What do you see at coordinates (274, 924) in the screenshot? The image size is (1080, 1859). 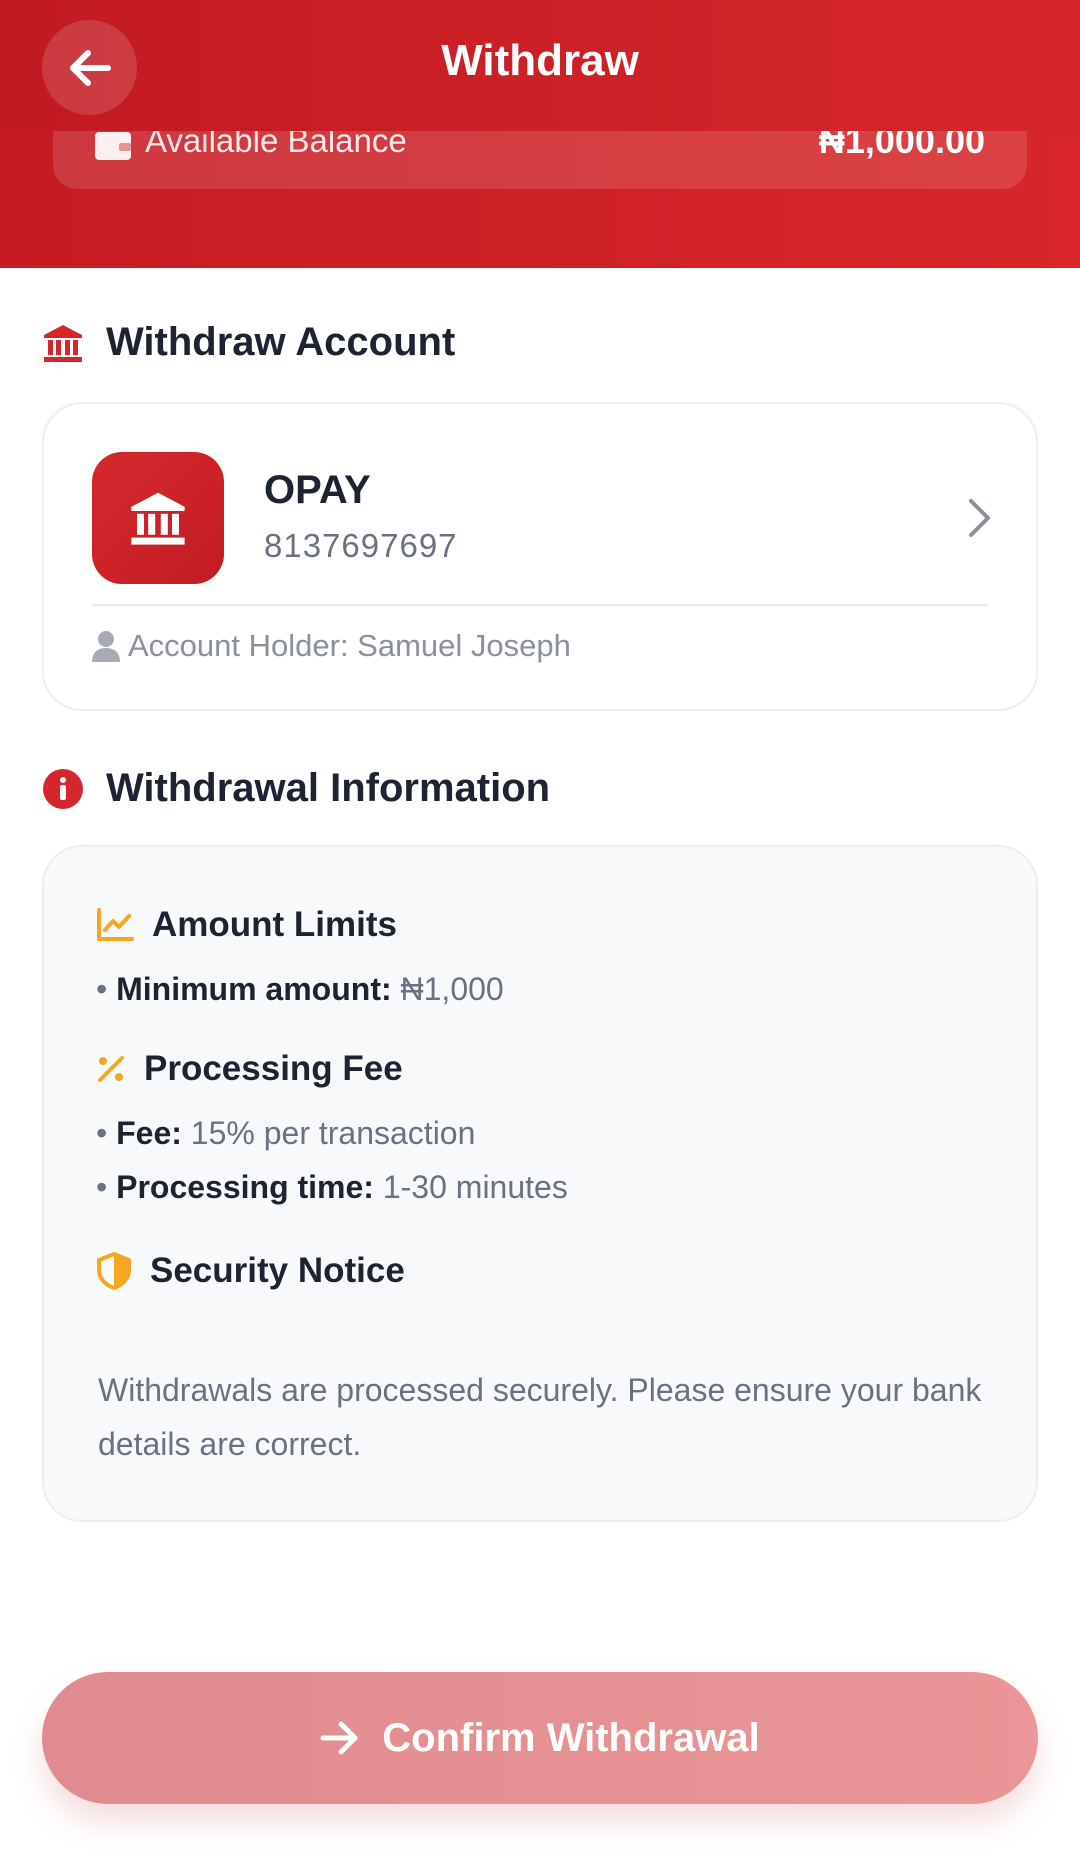 I see `amount-limits-title: Amount Limits` at bounding box center [274, 924].